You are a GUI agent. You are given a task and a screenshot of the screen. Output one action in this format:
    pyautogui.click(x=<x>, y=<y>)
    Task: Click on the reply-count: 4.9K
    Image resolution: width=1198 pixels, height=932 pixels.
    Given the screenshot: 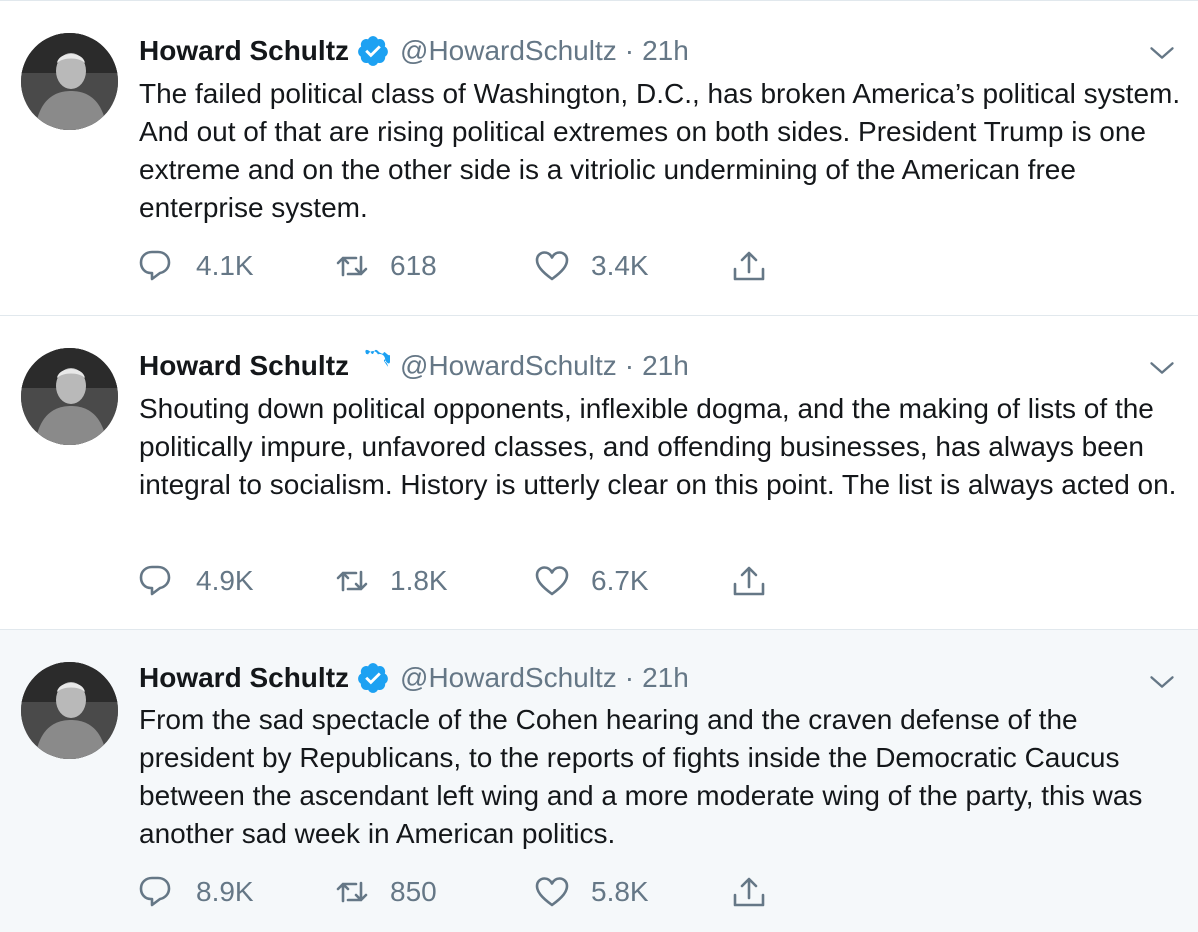 What is the action you would take?
    pyautogui.click(x=225, y=580)
    